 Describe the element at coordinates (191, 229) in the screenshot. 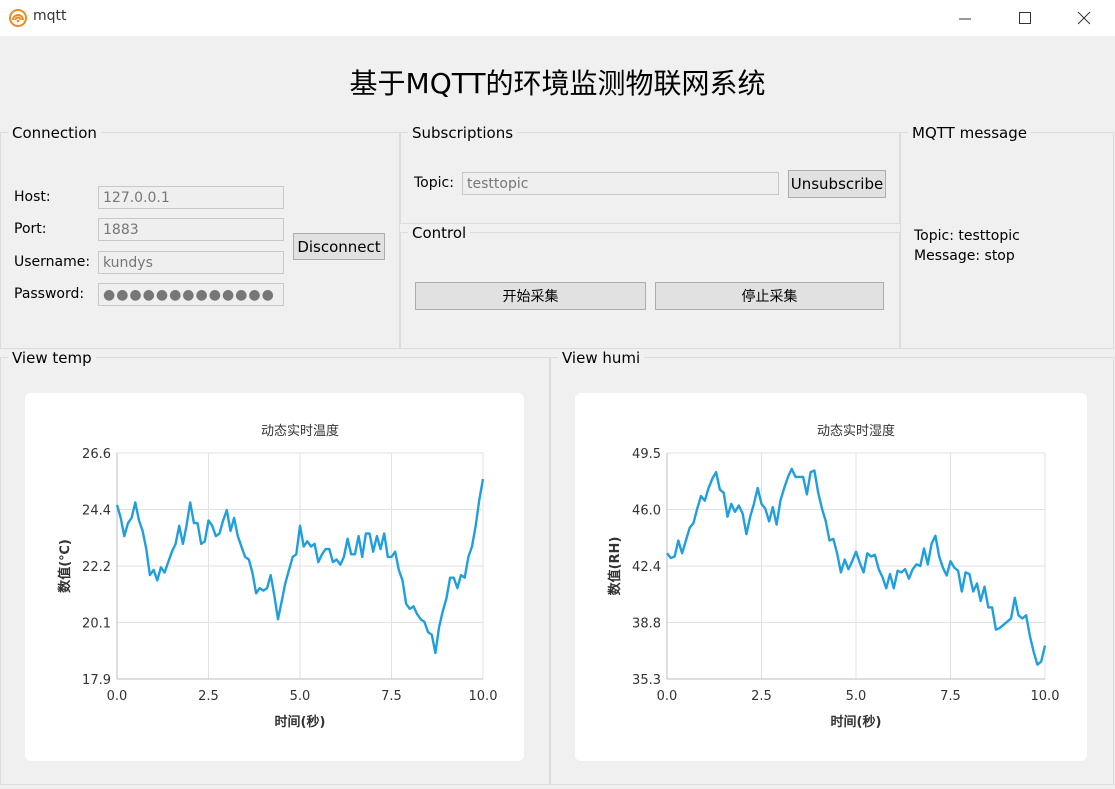

I see `port-input` at that location.